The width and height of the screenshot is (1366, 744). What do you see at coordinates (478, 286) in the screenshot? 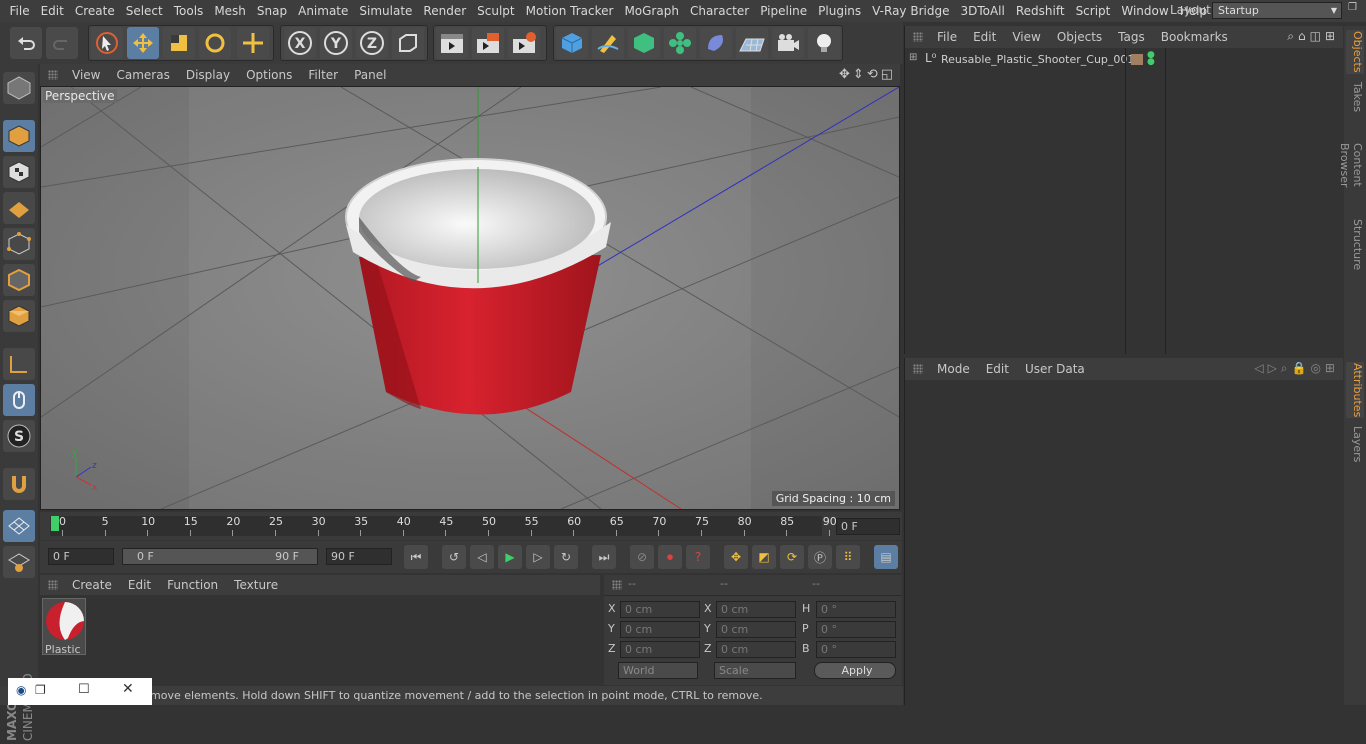
I see `shooter-cup-model` at bounding box center [478, 286].